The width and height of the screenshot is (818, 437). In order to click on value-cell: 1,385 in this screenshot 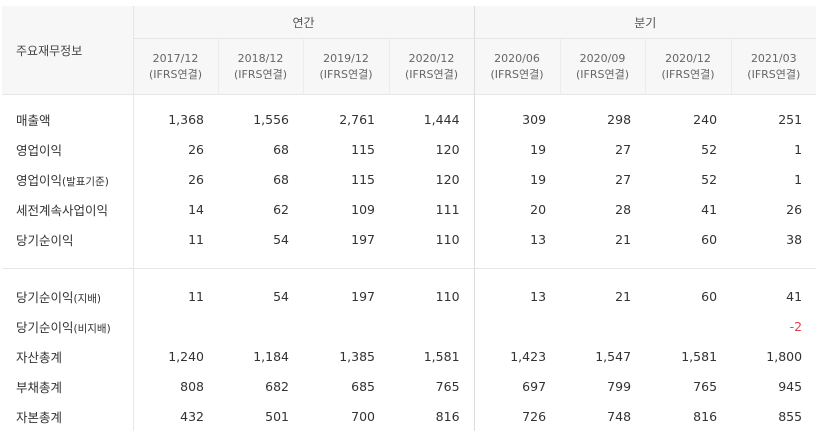, I will do `click(357, 356)`.